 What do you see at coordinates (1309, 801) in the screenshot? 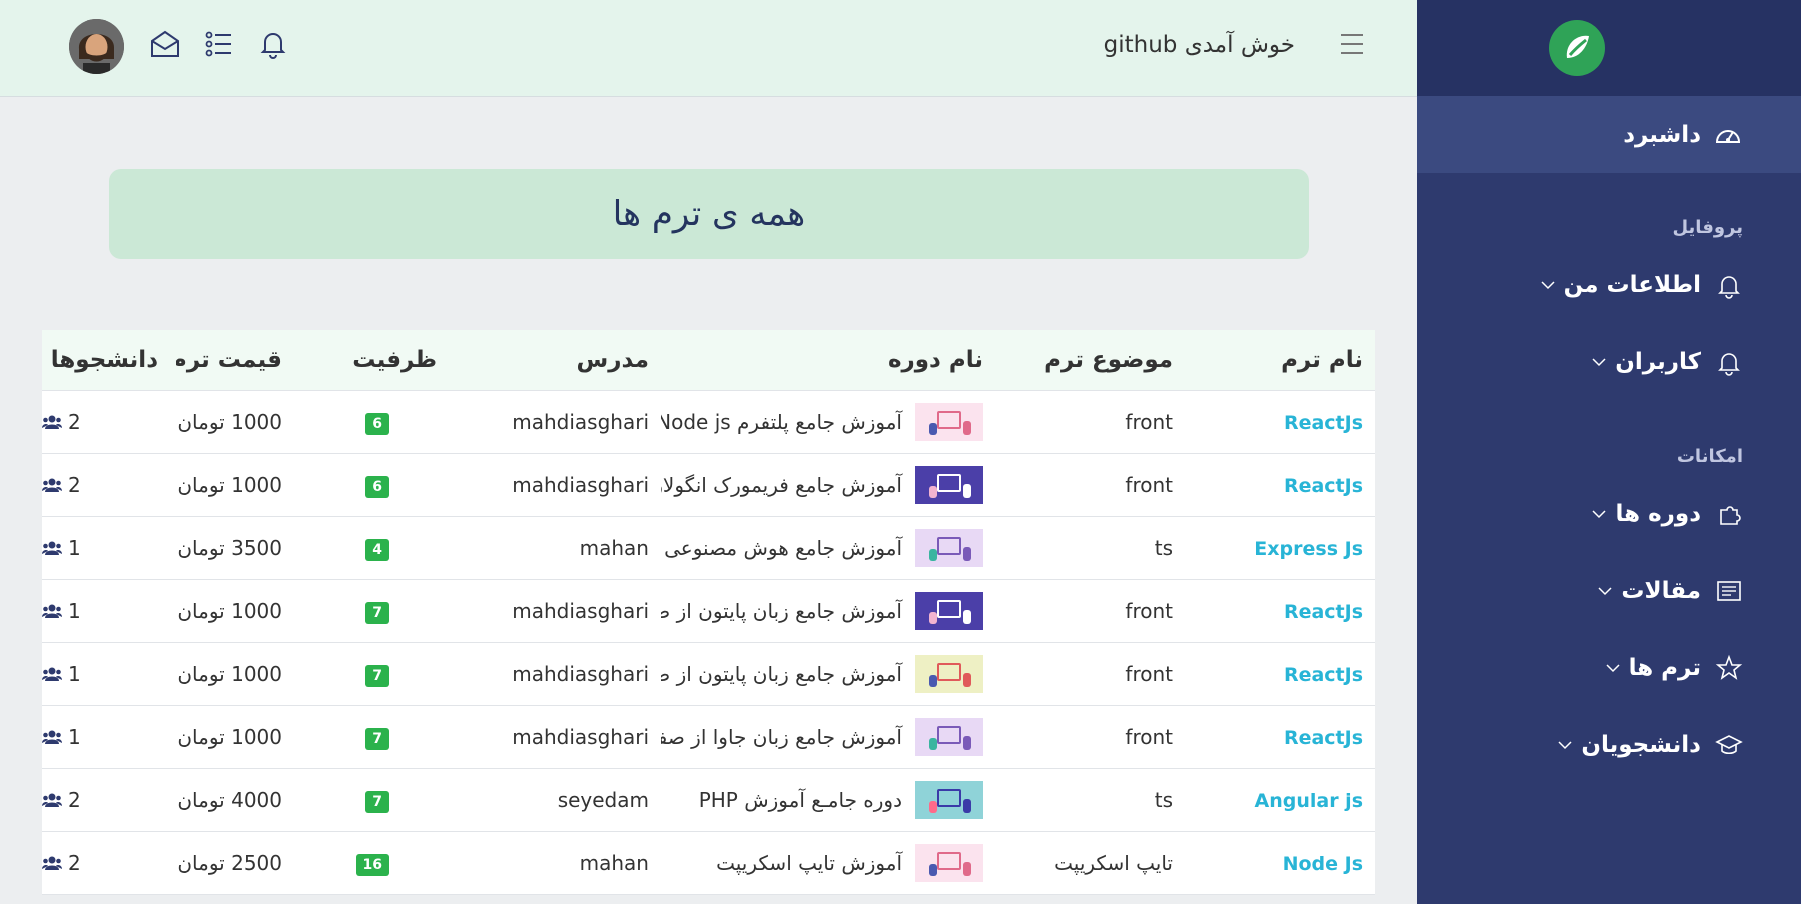
I see `term-link: Angular js` at bounding box center [1309, 801].